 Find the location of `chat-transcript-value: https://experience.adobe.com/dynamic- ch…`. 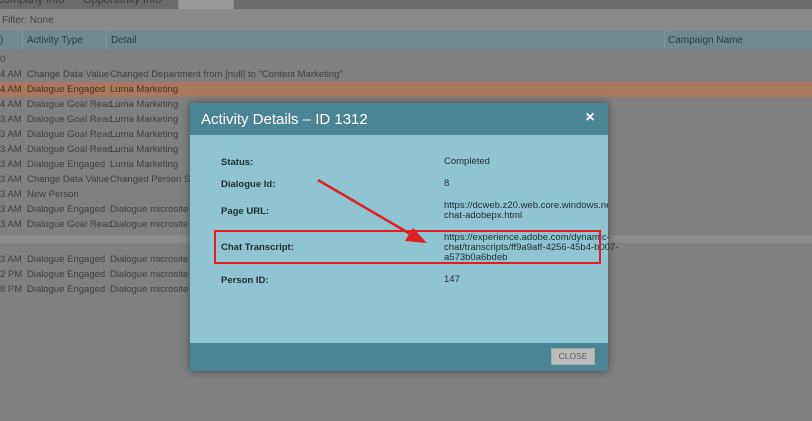

chat-transcript-value: https://experience.adobe.com/dynamic- ch… is located at coordinates (531, 248).